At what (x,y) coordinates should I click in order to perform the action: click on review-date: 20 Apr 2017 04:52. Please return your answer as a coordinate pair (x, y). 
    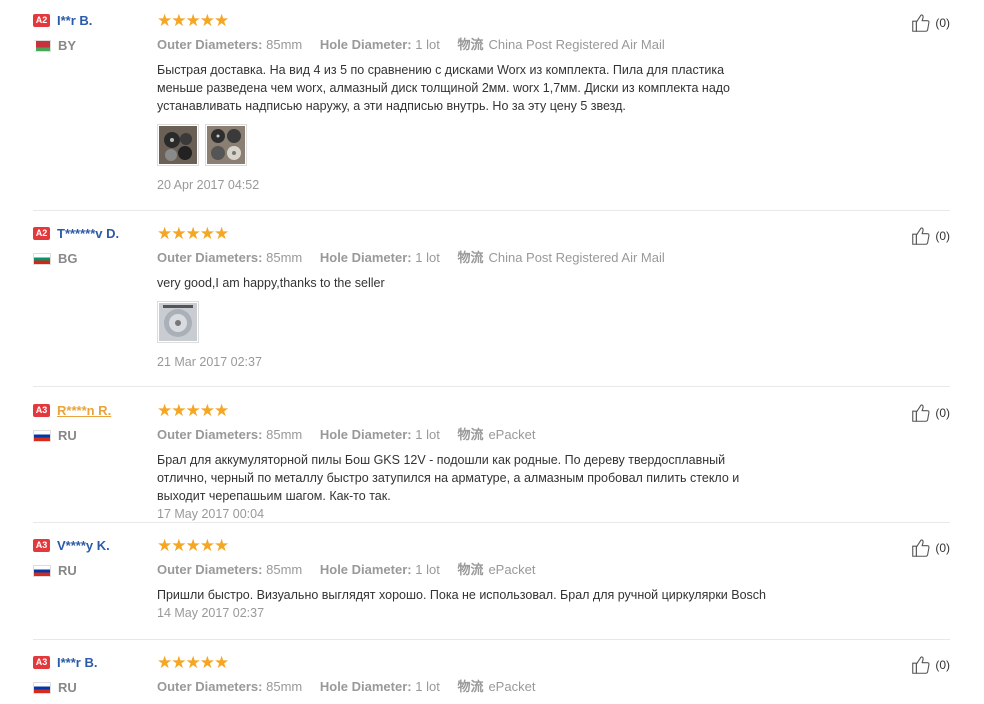
    Looking at the image, I should click on (208, 185).